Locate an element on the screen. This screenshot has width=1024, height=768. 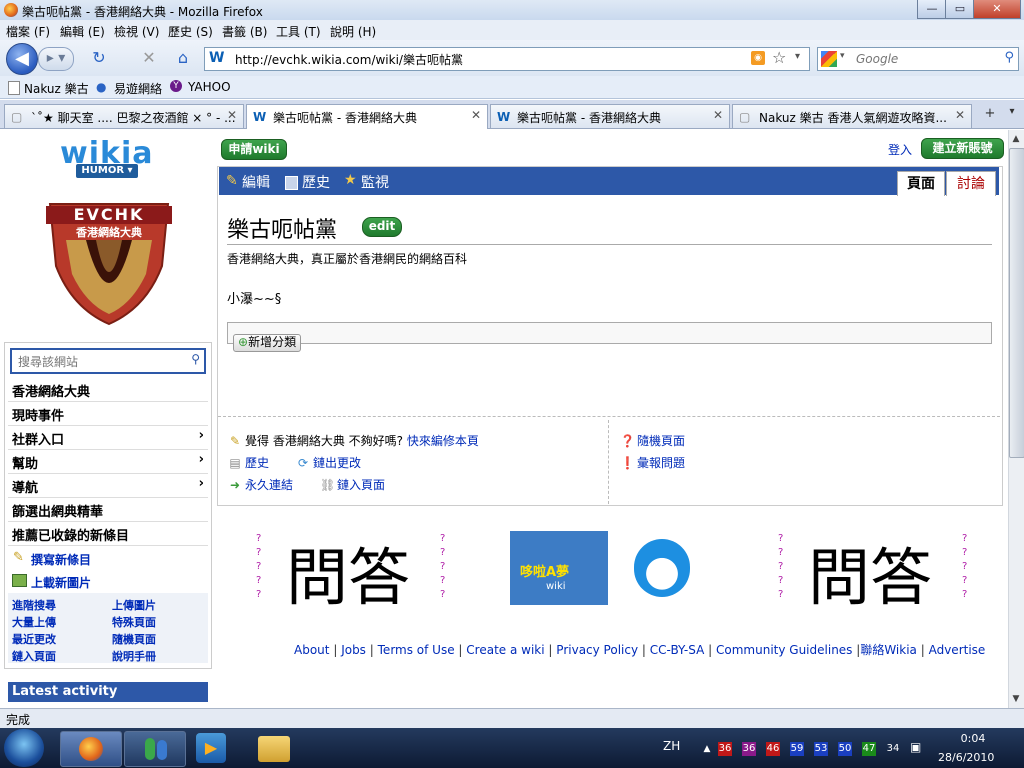
bookmark-easy-games: 易遊網絡 is located at coordinates (138, 88).